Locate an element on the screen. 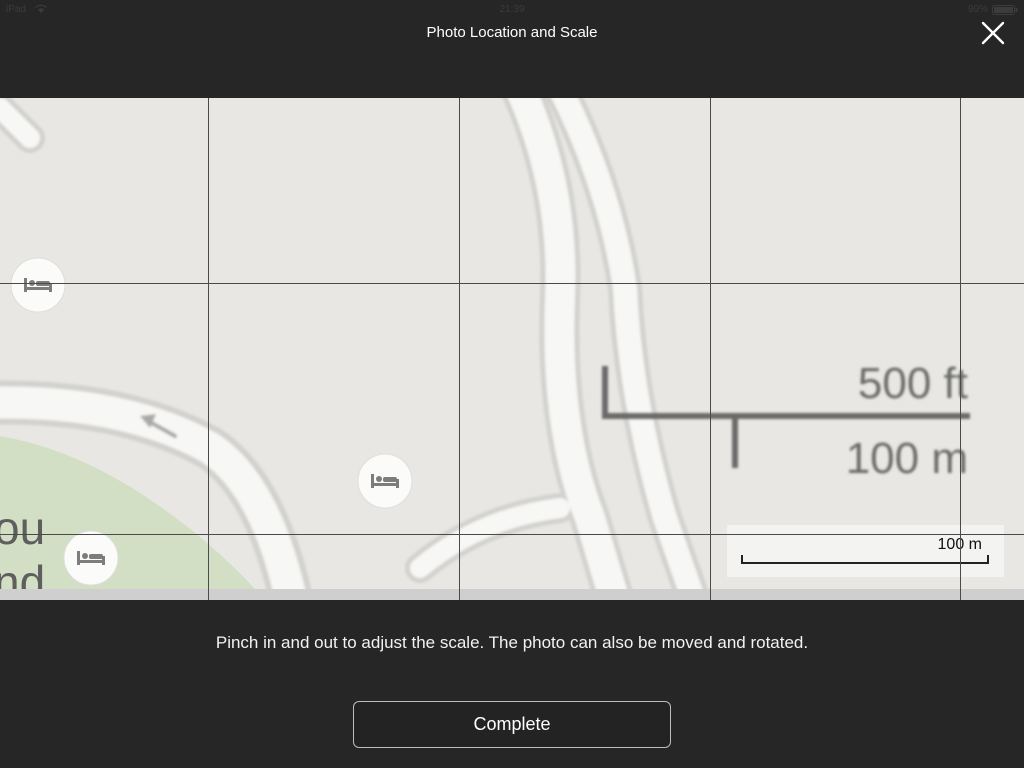  close-button is located at coordinates (993, 33).